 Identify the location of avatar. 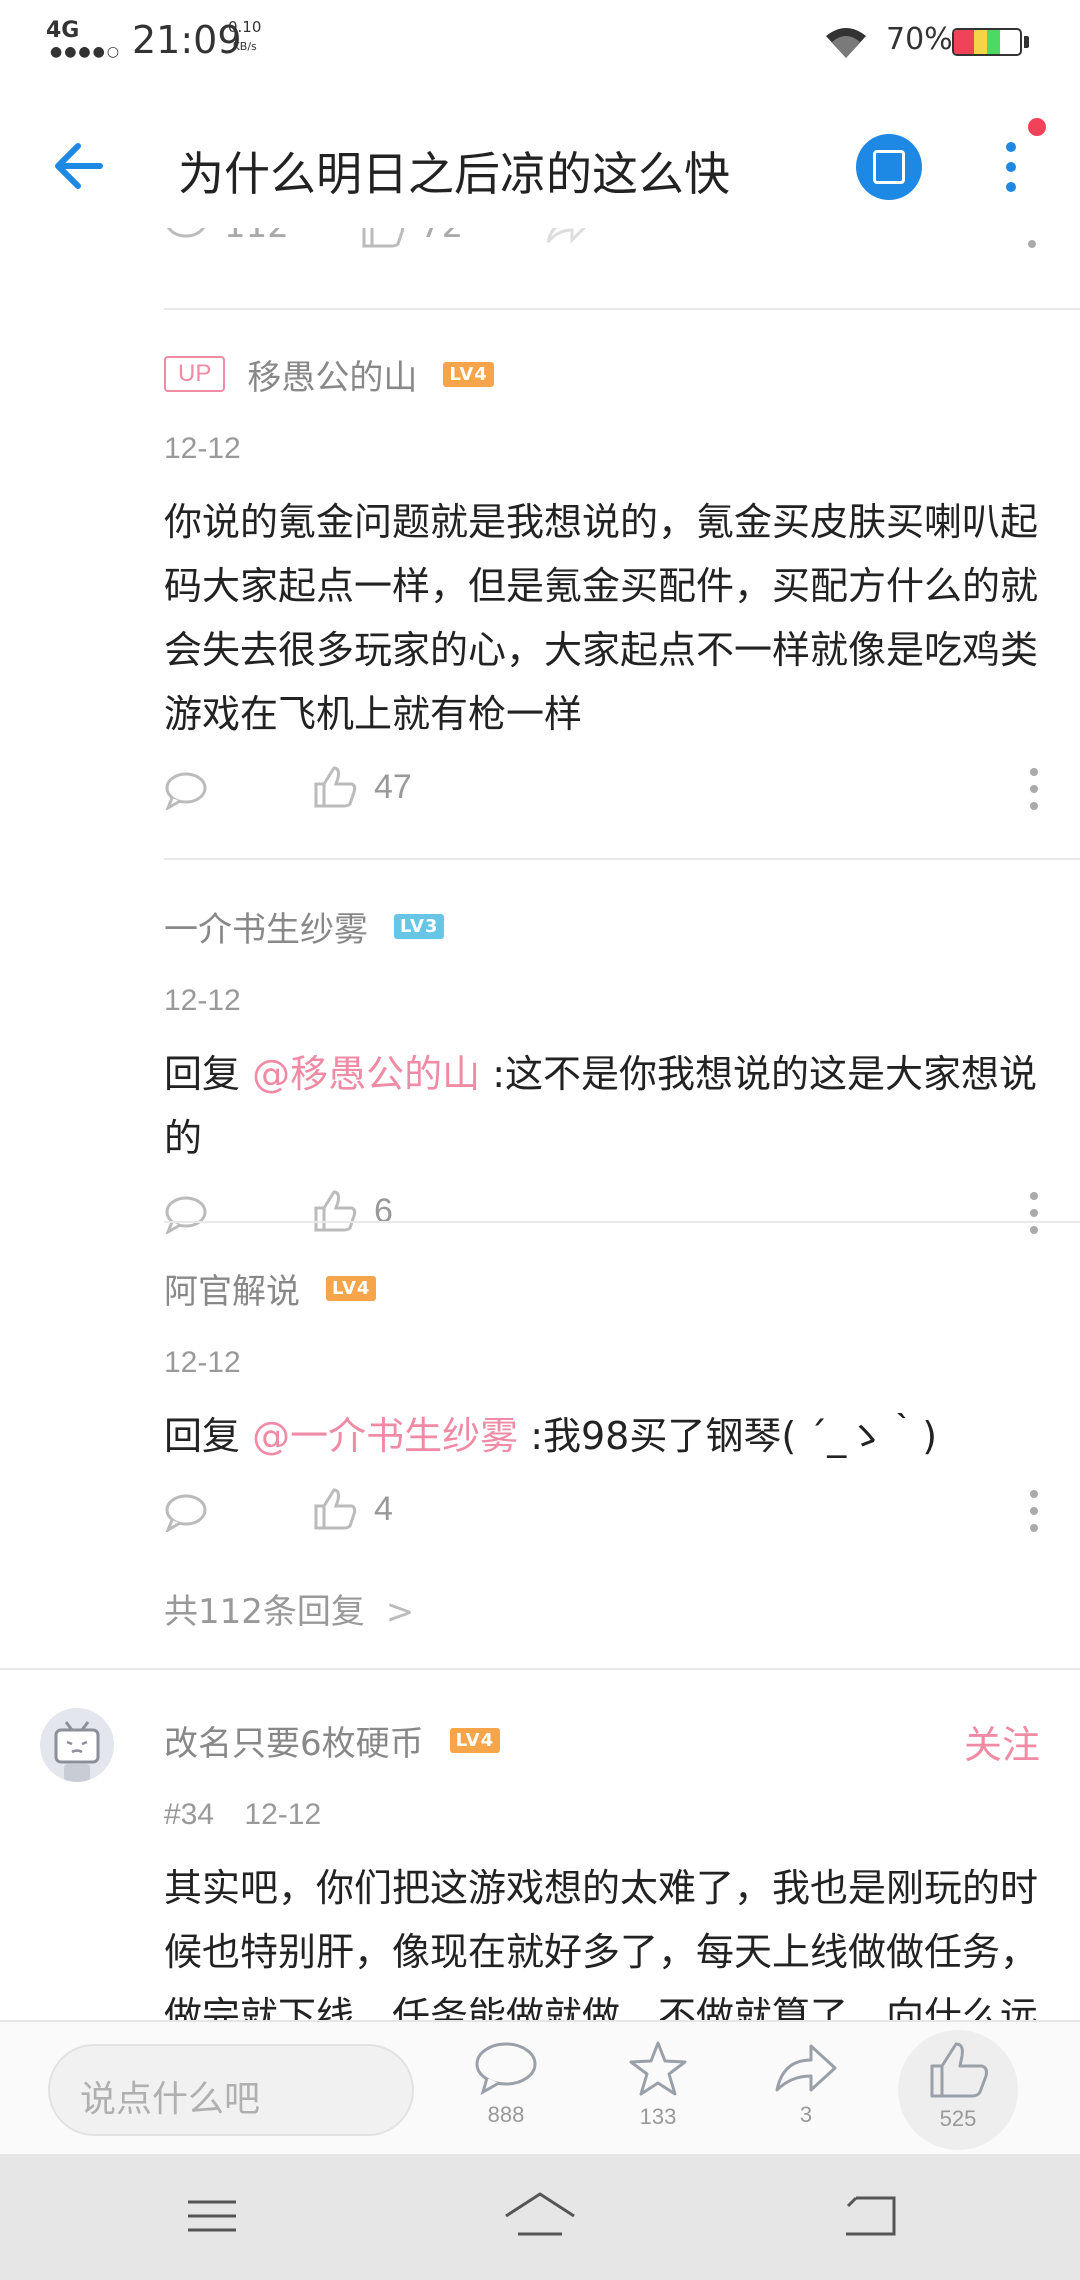
(77, 1745).